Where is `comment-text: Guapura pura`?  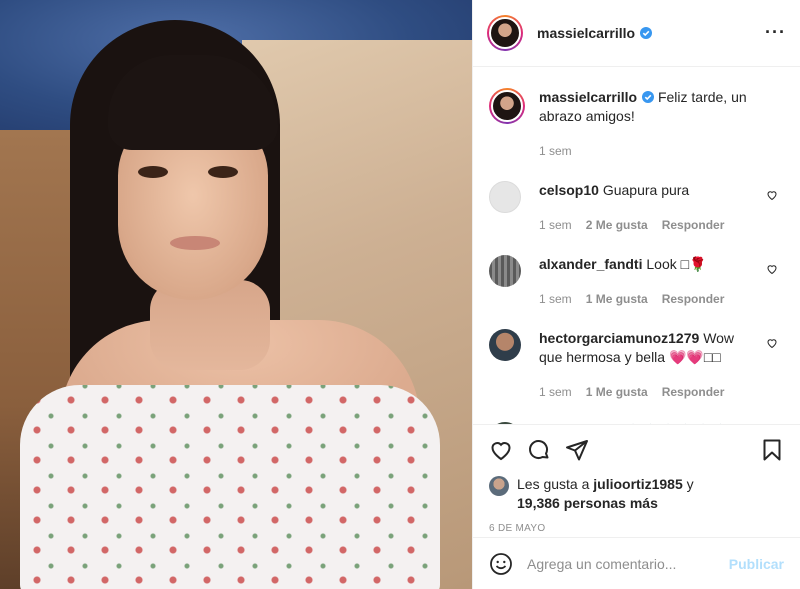
comment-text: Guapura pura is located at coordinates (646, 190).